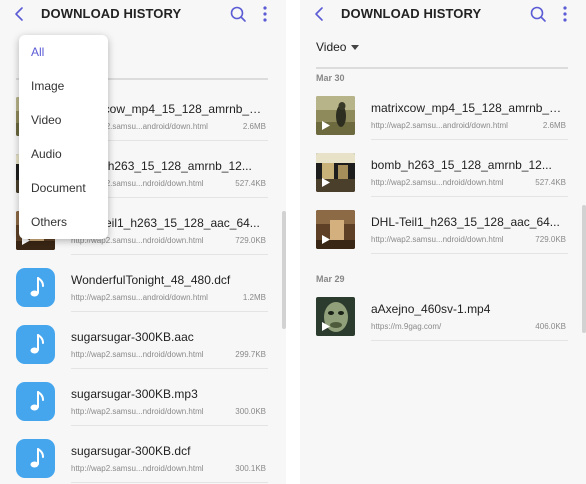  I want to click on source-url: https://m.9gag.com/, so click(406, 326).